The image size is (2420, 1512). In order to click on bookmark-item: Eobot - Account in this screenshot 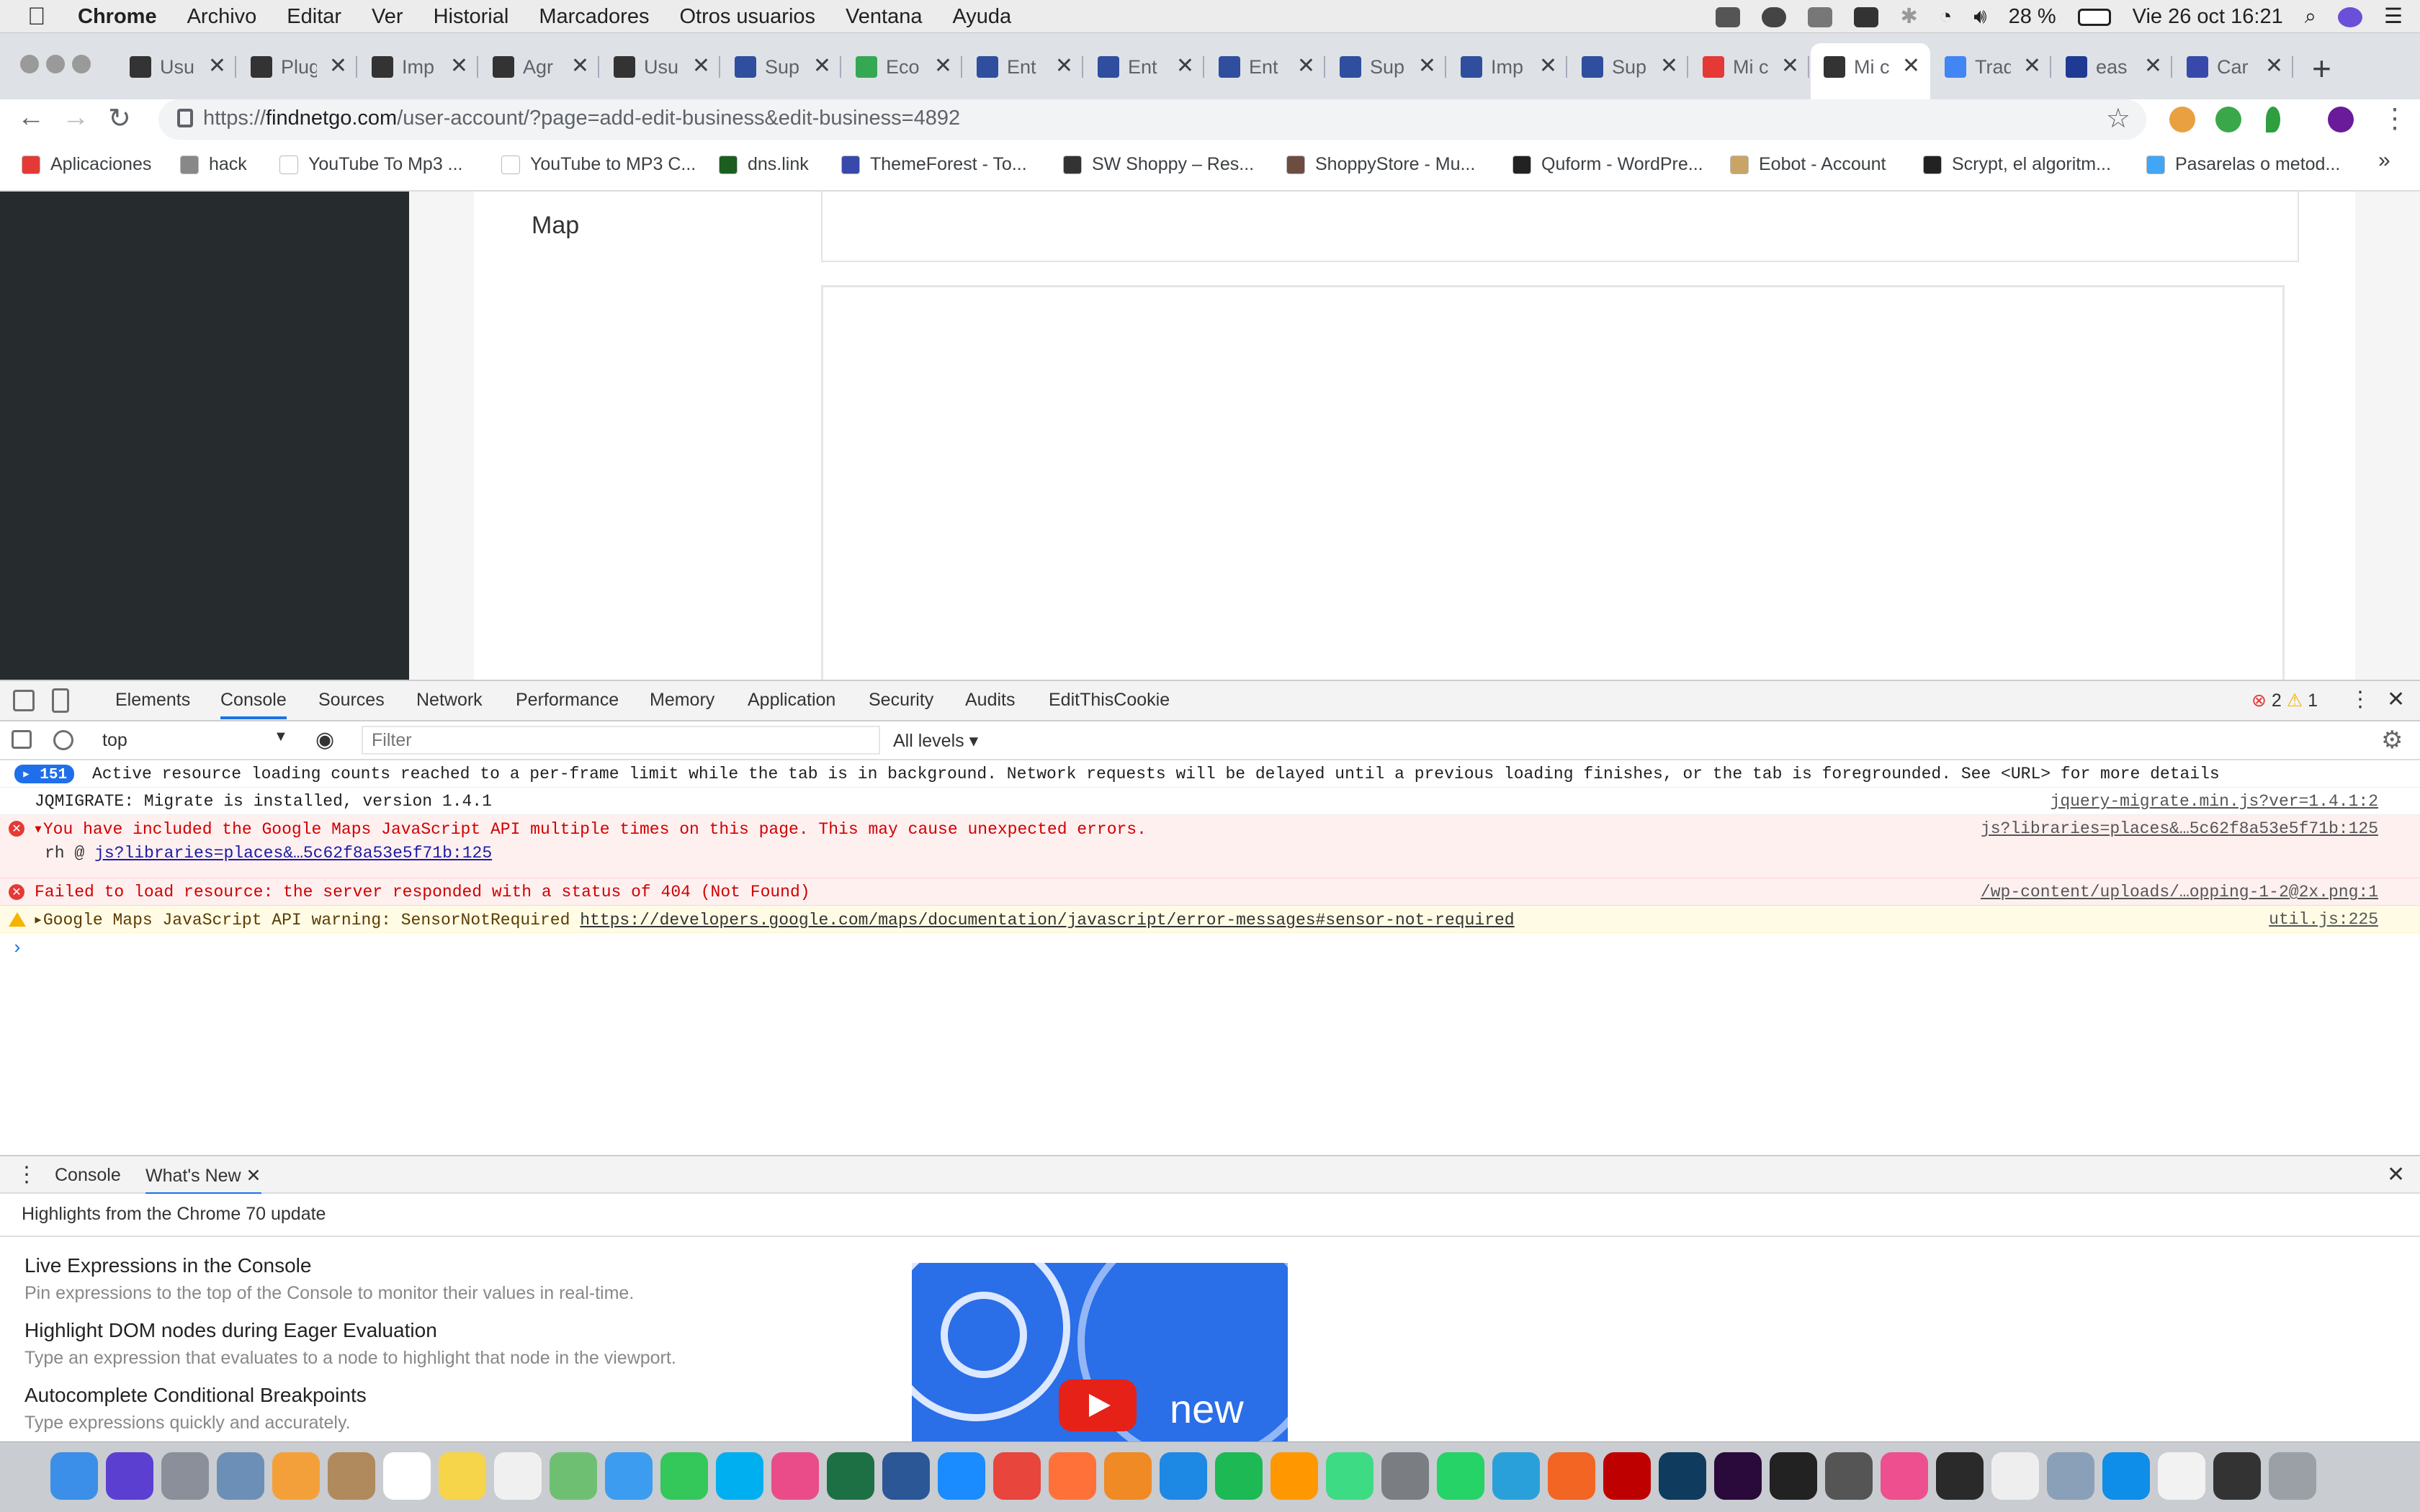, I will do `click(1808, 164)`.